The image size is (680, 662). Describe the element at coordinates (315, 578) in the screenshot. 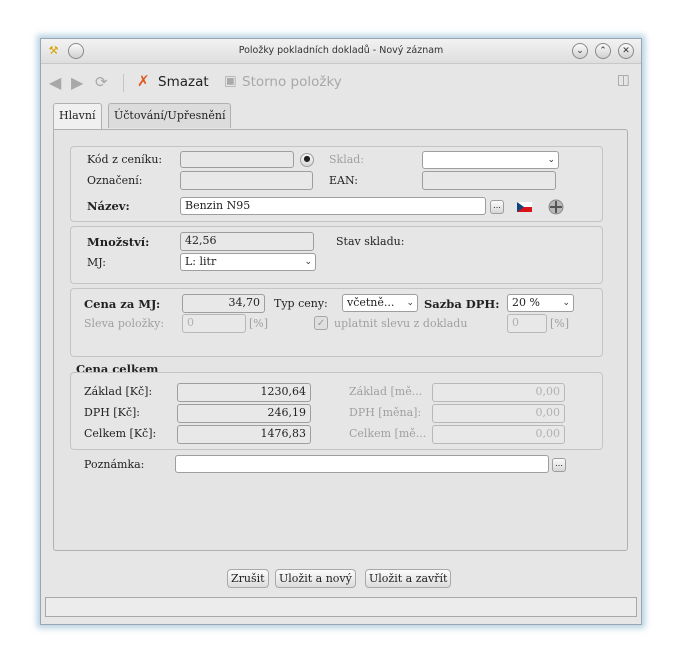

I see `save-new-button: Uložit a nový` at that location.